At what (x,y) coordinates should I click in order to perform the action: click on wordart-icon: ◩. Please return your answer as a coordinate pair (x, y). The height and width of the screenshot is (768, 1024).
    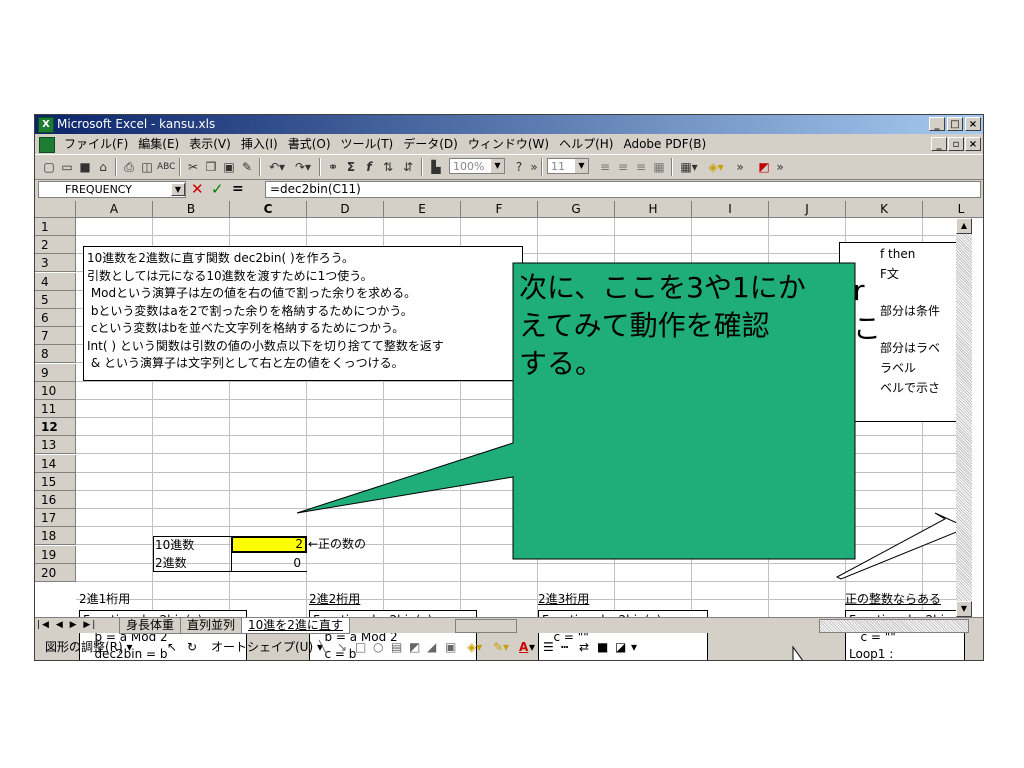
    Looking at the image, I should click on (414, 647).